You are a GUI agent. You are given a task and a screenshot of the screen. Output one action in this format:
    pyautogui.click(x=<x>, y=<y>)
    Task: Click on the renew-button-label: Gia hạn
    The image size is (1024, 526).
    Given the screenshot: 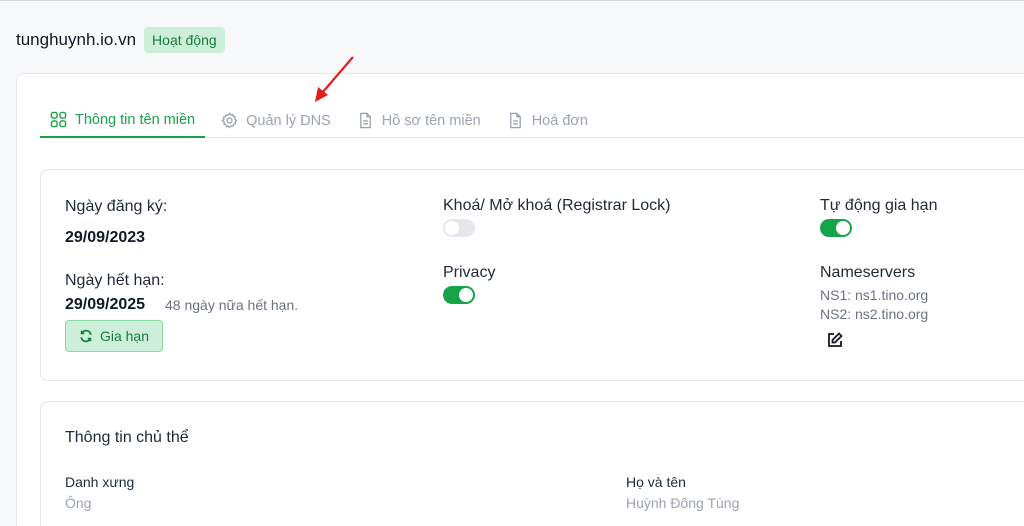 What is the action you would take?
    pyautogui.click(x=124, y=336)
    